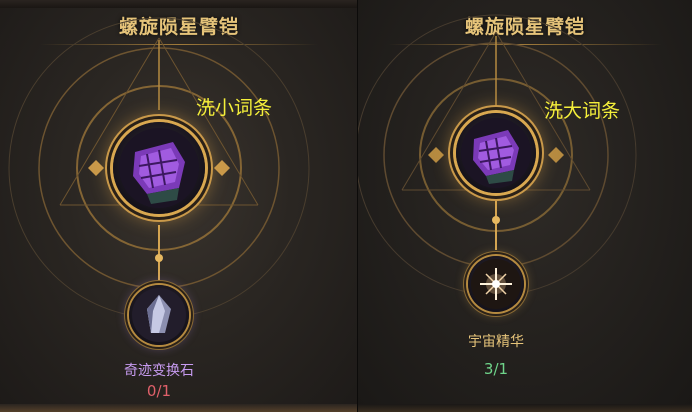  I want to click on material-count: 0/1, so click(159, 391).